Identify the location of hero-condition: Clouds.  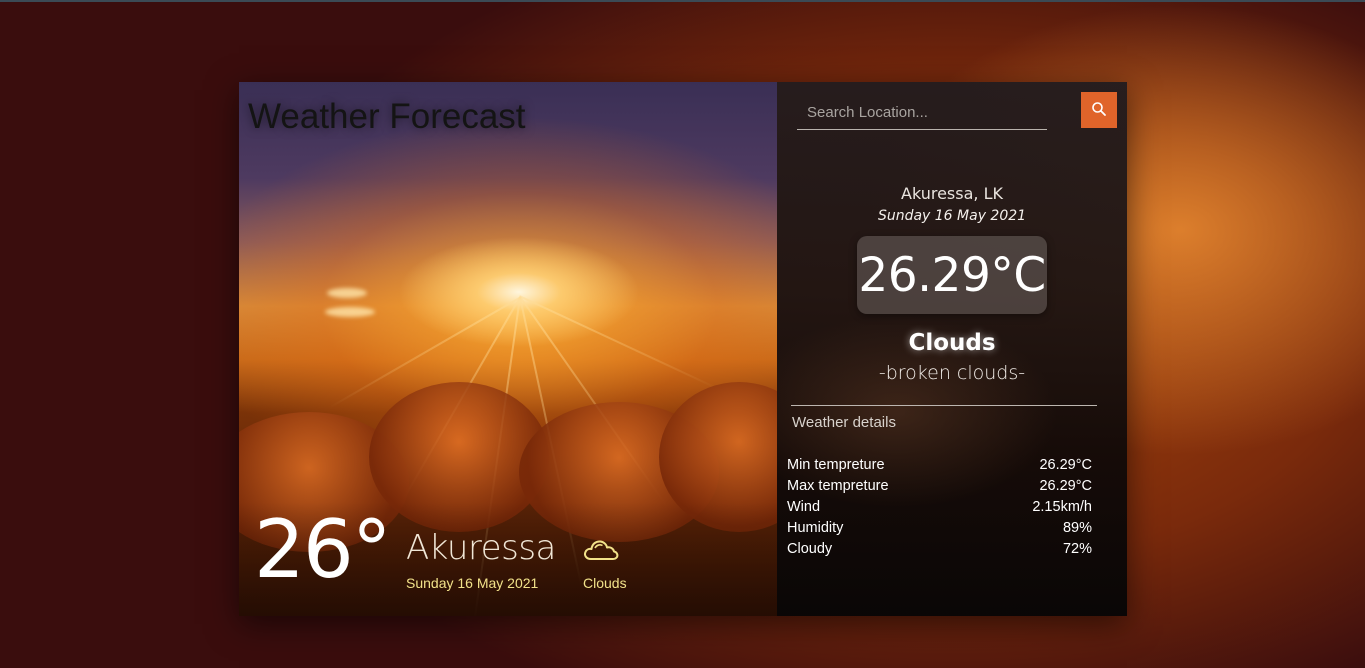
(605, 583).